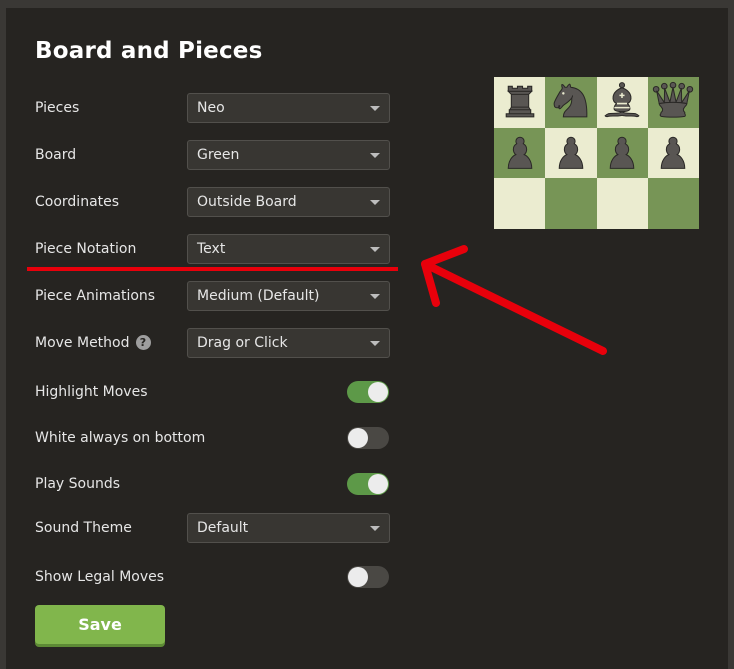 The image size is (734, 669). What do you see at coordinates (317, 300) in the screenshot?
I see `annotation-overlay` at bounding box center [317, 300].